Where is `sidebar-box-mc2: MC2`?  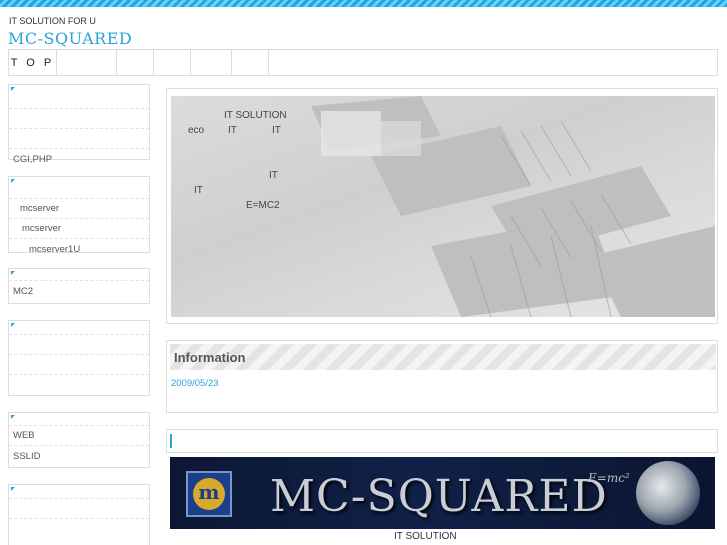
sidebar-box-mc2: MC2 is located at coordinates (79, 286).